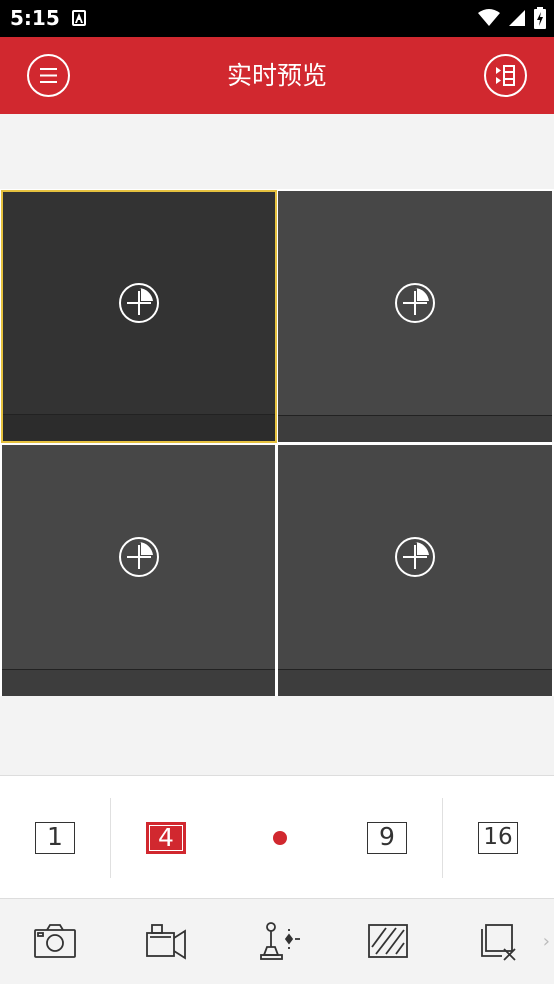 The image size is (554, 984). Describe the element at coordinates (517, 18) in the screenshot. I see `signal-icon` at that location.